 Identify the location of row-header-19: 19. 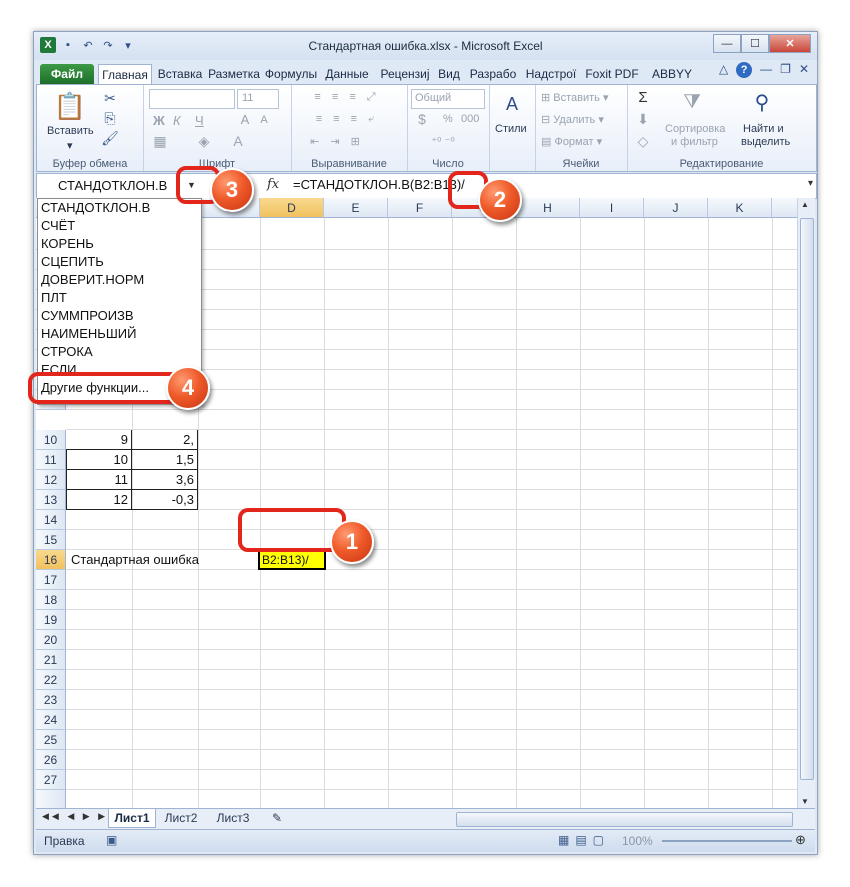
(51, 620).